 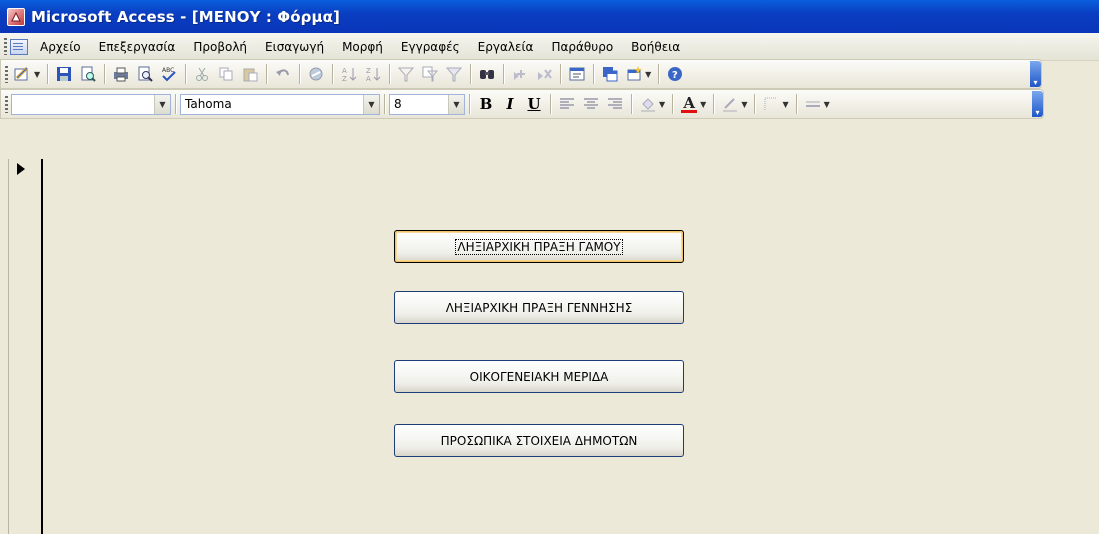 I want to click on menu-records: Εγγραφές, so click(x=430, y=47).